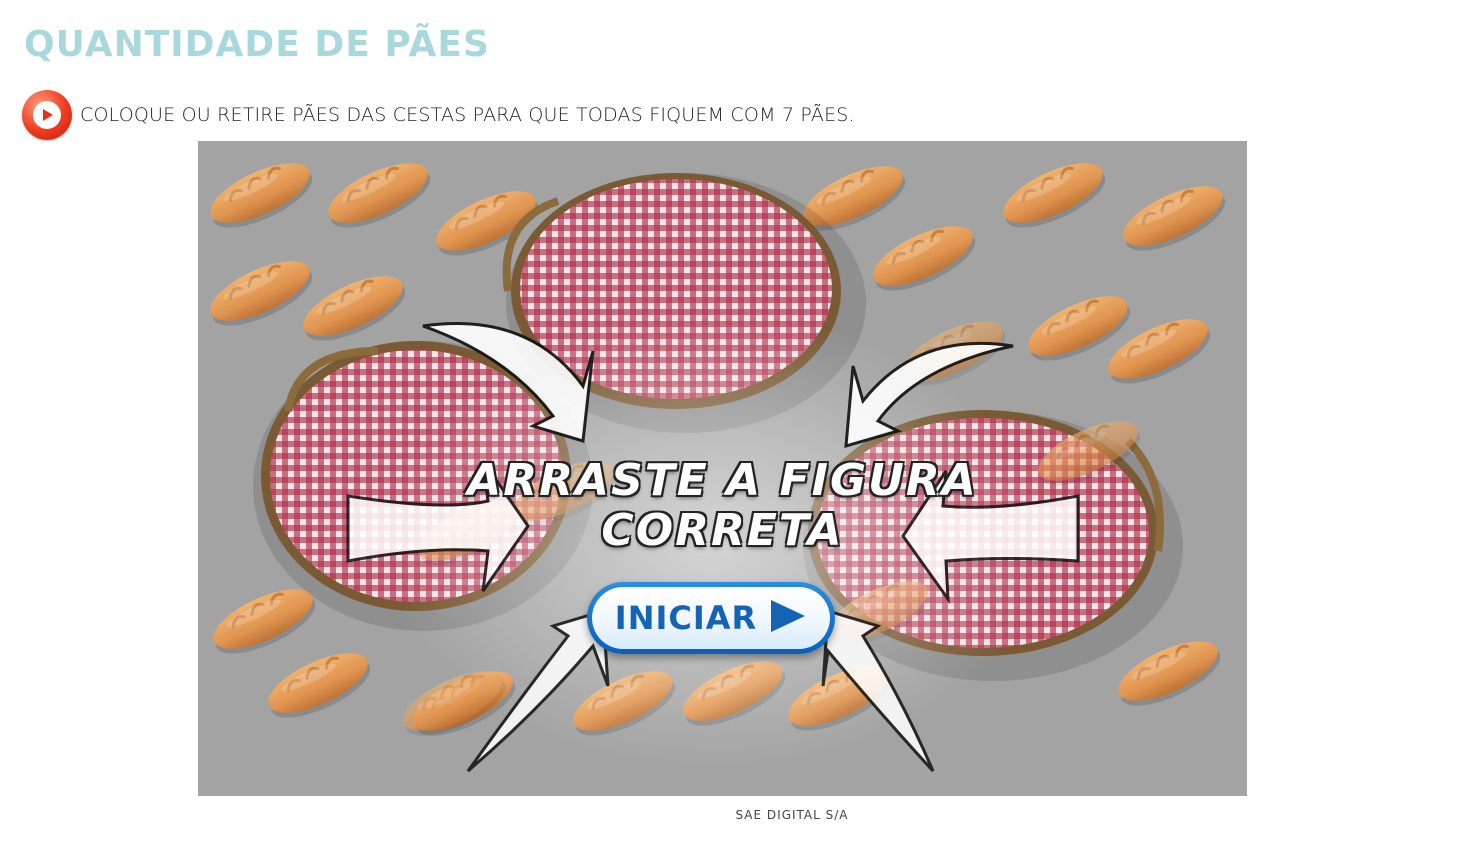  I want to click on drag-instruction-line1: ARRASTE A FIGURA, so click(722, 480).